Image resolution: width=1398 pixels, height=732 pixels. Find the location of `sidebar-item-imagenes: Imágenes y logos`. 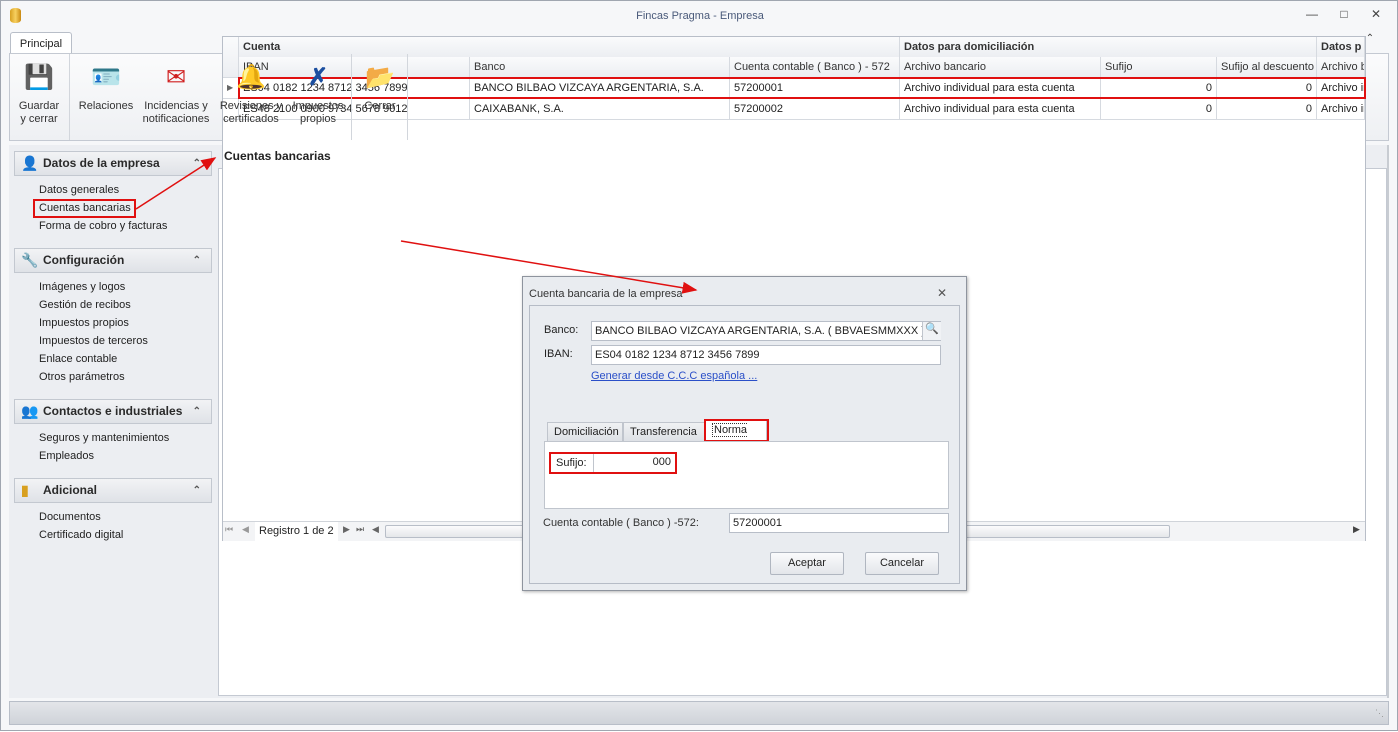

sidebar-item-imagenes: Imágenes y logos is located at coordinates (82, 287).